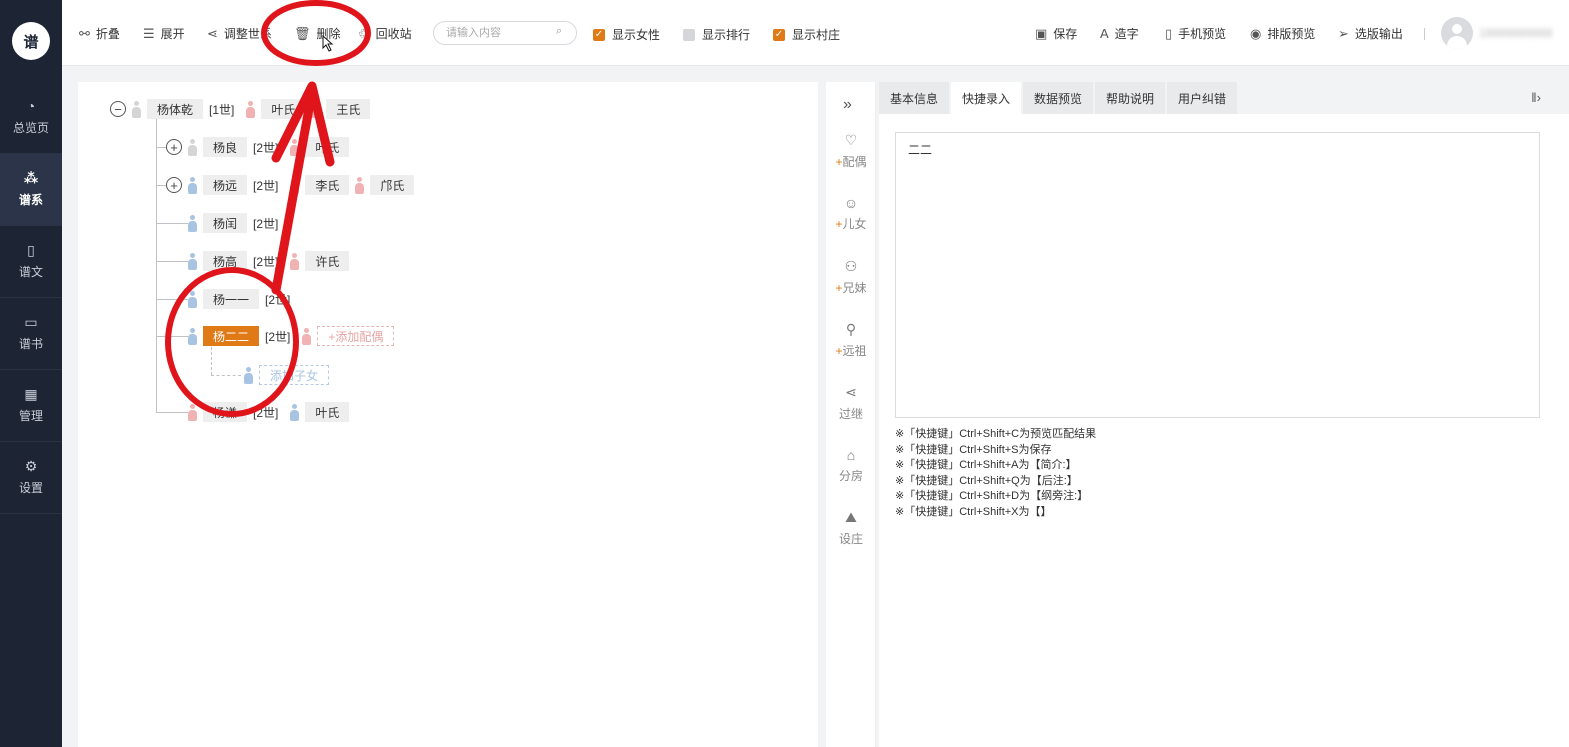  I want to click on person-name: 杨一一, so click(231, 299).